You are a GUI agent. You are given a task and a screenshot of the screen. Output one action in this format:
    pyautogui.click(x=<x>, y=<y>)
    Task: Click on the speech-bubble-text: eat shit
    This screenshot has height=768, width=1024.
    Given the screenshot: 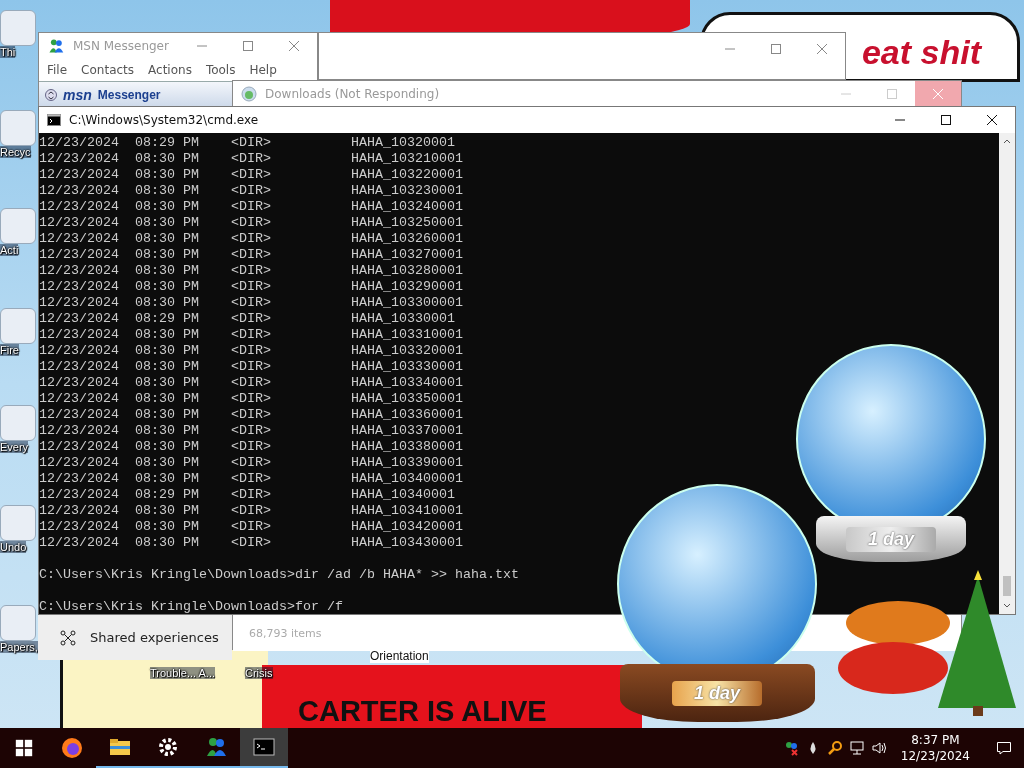 What is the action you would take?
    pyautogui.click(x=921, y=52)
    